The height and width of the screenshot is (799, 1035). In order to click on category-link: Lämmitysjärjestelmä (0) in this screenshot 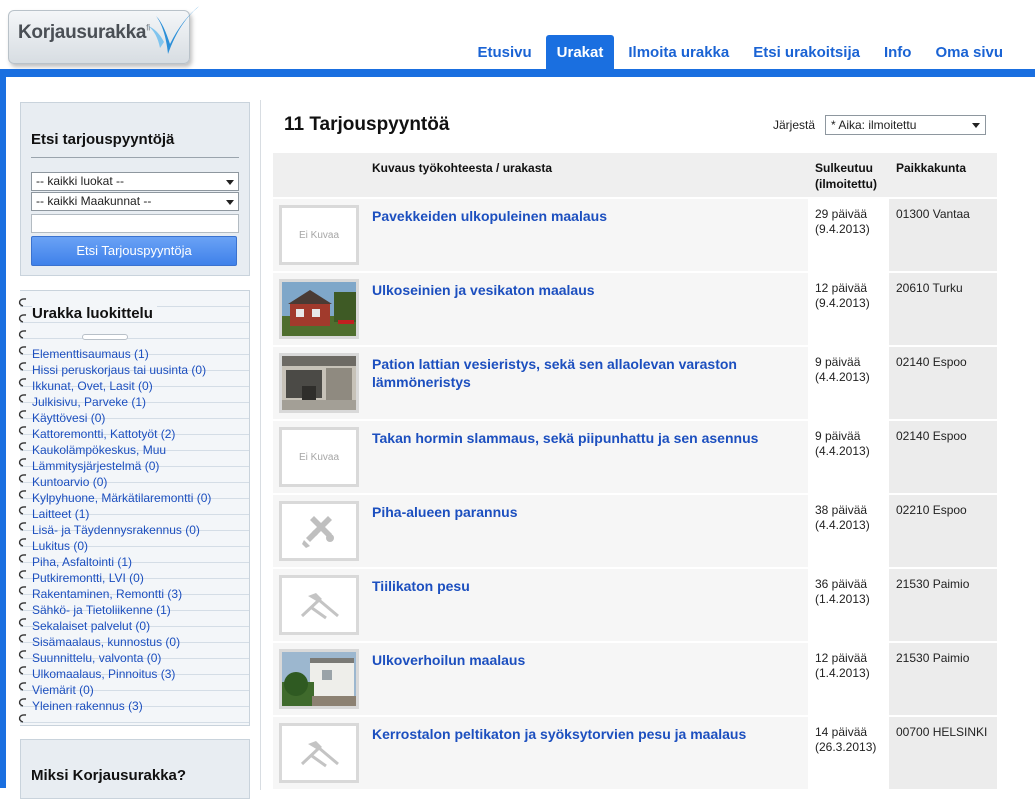, I will do `click(139, 466)`.